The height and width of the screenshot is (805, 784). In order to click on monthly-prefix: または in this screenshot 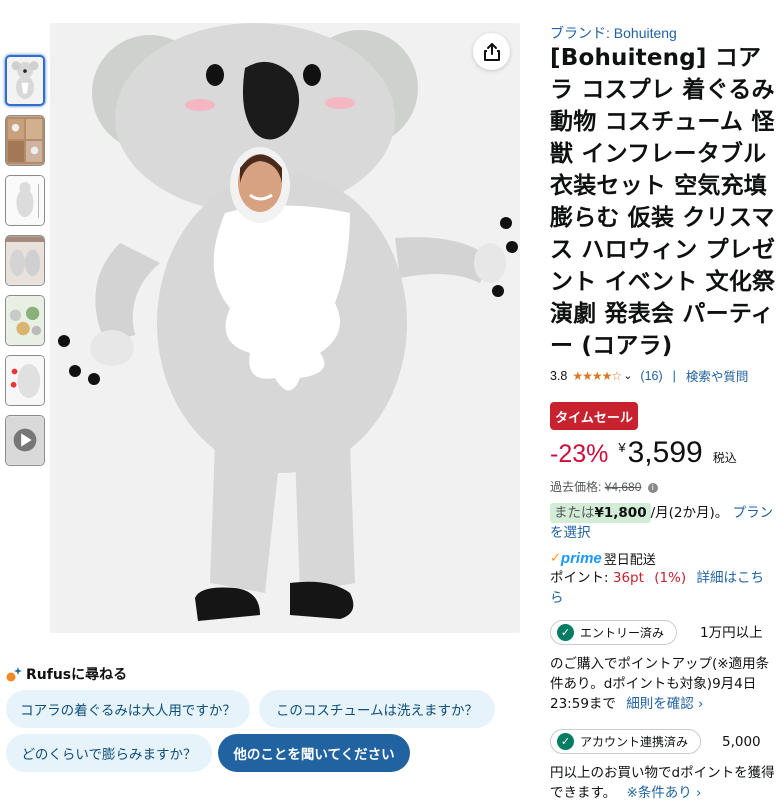, I will do `click(574, 513)`.